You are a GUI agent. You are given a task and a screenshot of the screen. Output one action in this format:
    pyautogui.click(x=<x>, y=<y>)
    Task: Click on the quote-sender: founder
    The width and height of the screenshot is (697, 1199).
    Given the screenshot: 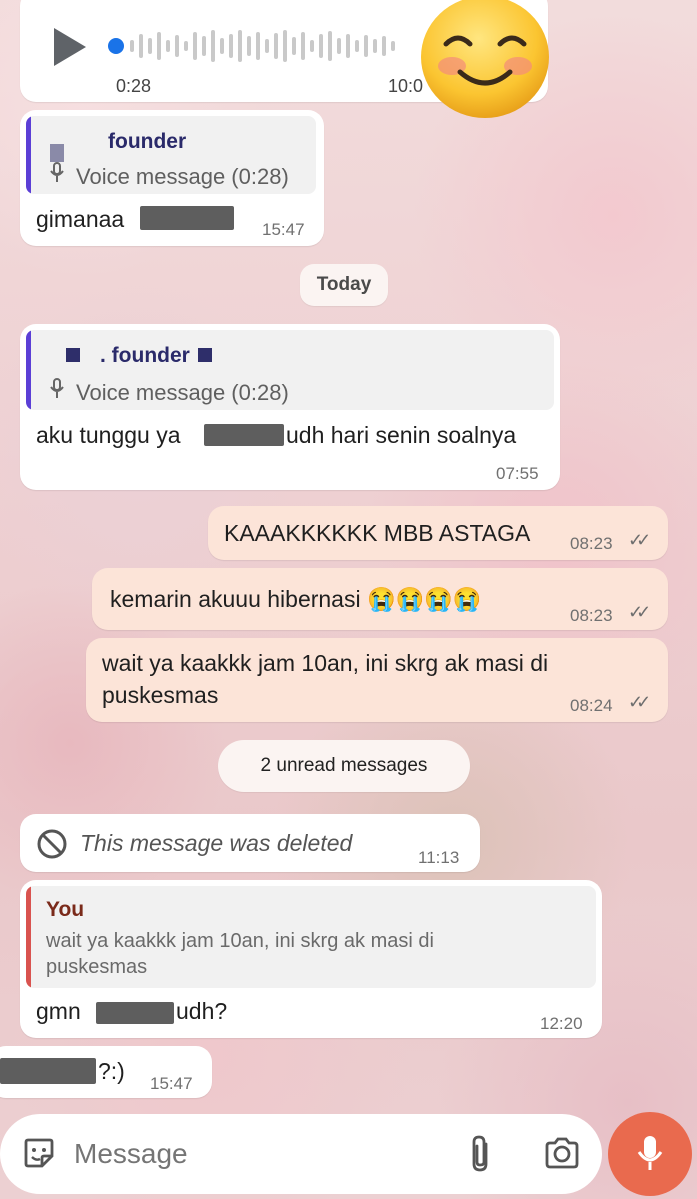 What is the action you would take?
    pyautogui.click(x=147, y=141)
    